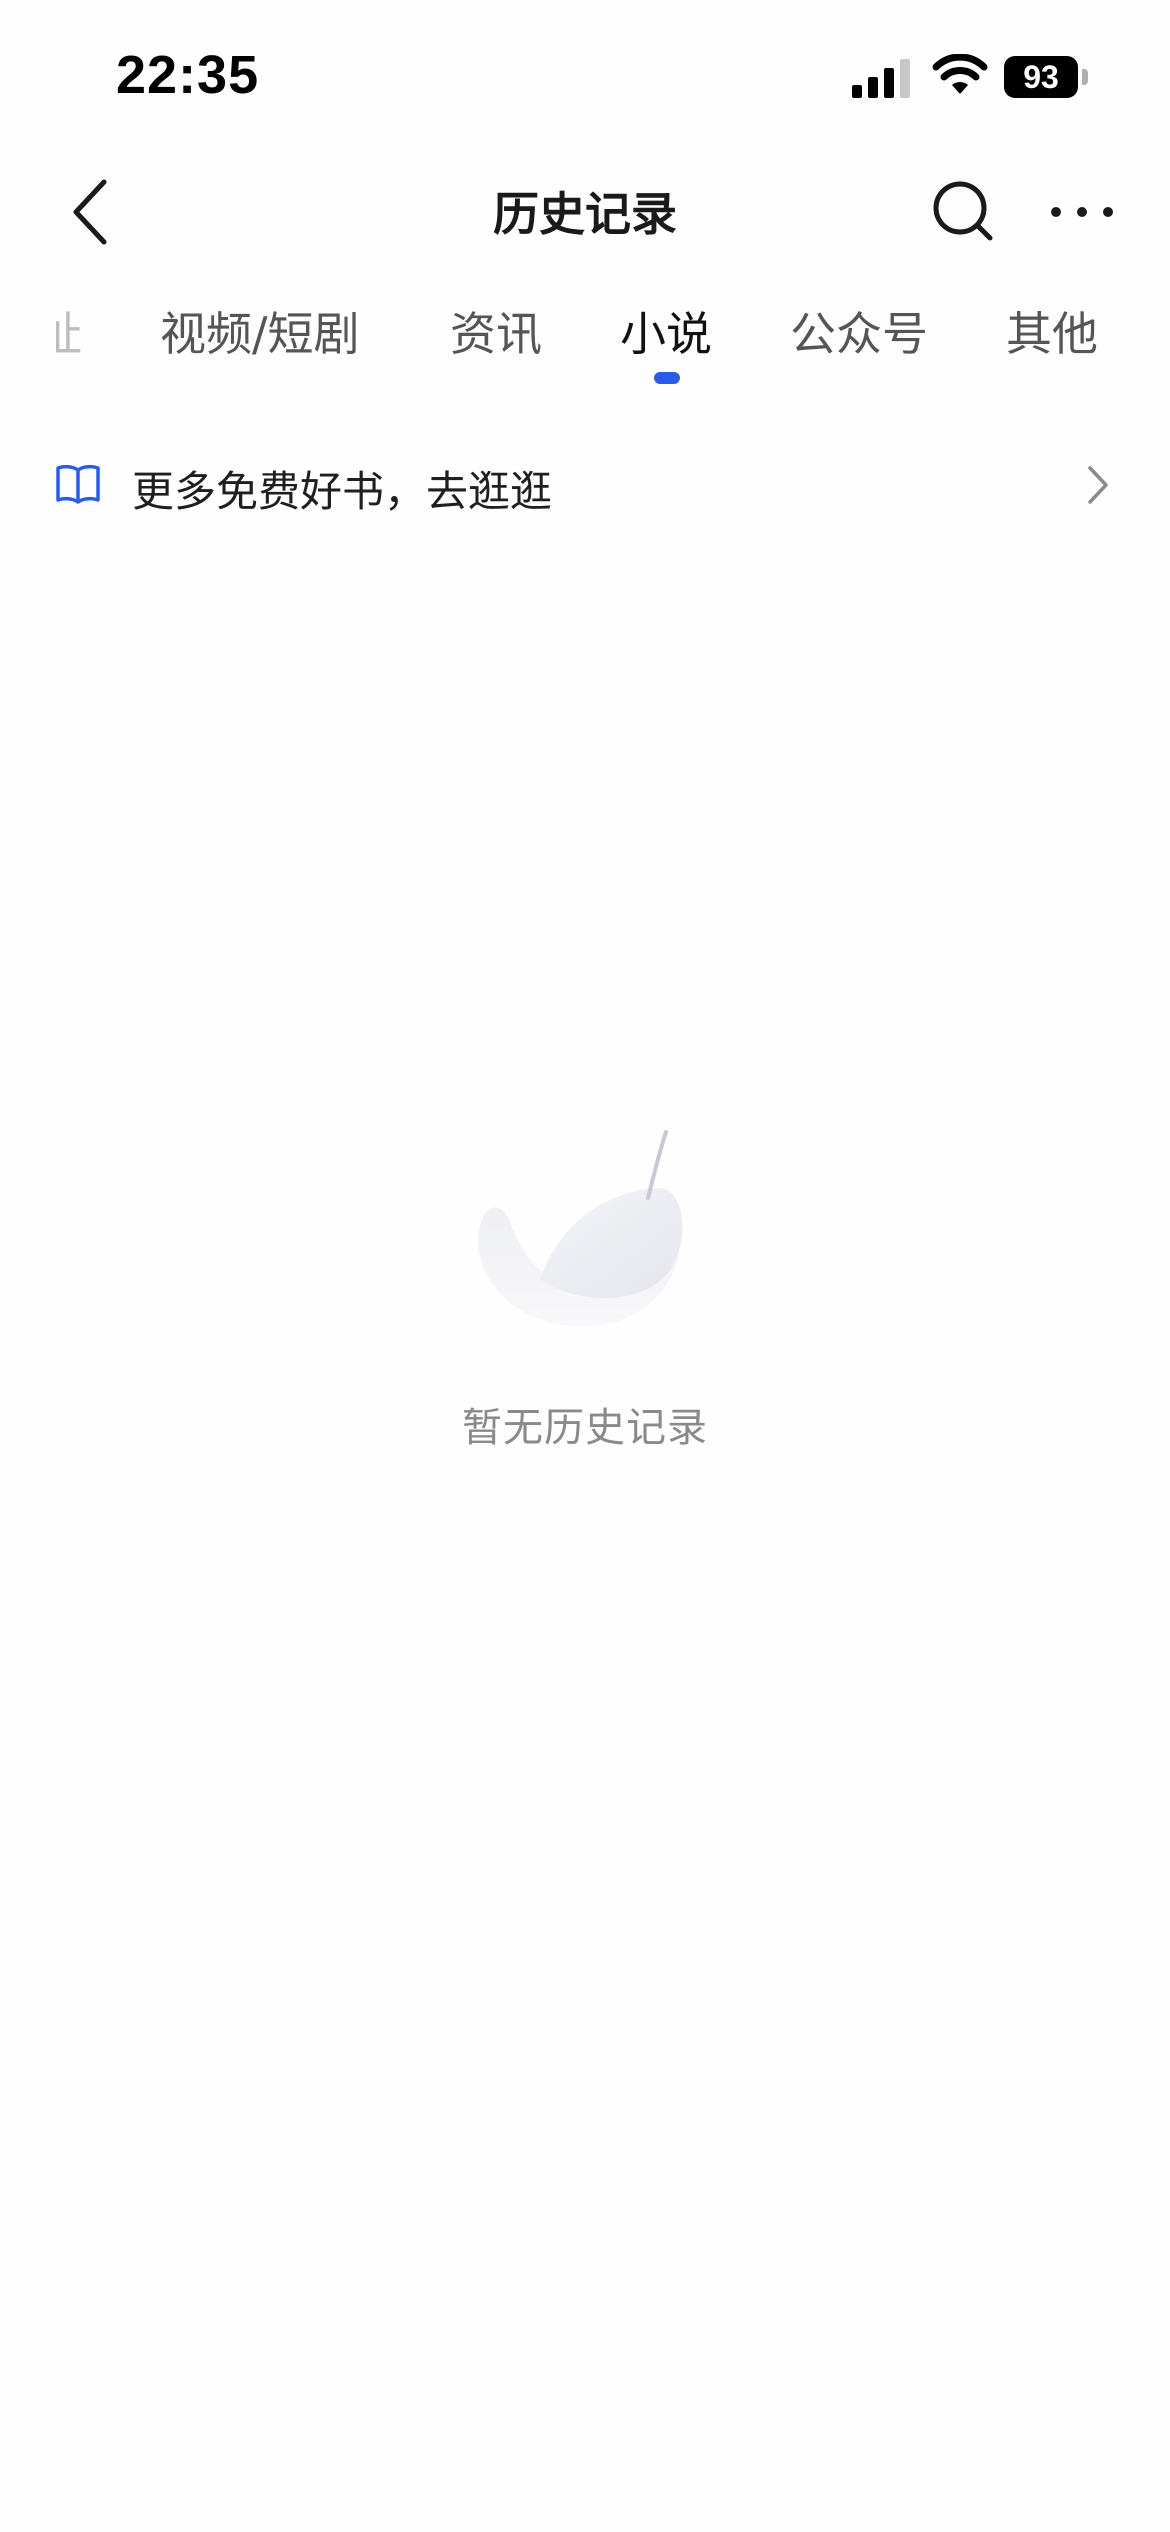  Describe the element at coordinates (90, 212) in the screenshot. I see `chevron-left-icon` at that location.